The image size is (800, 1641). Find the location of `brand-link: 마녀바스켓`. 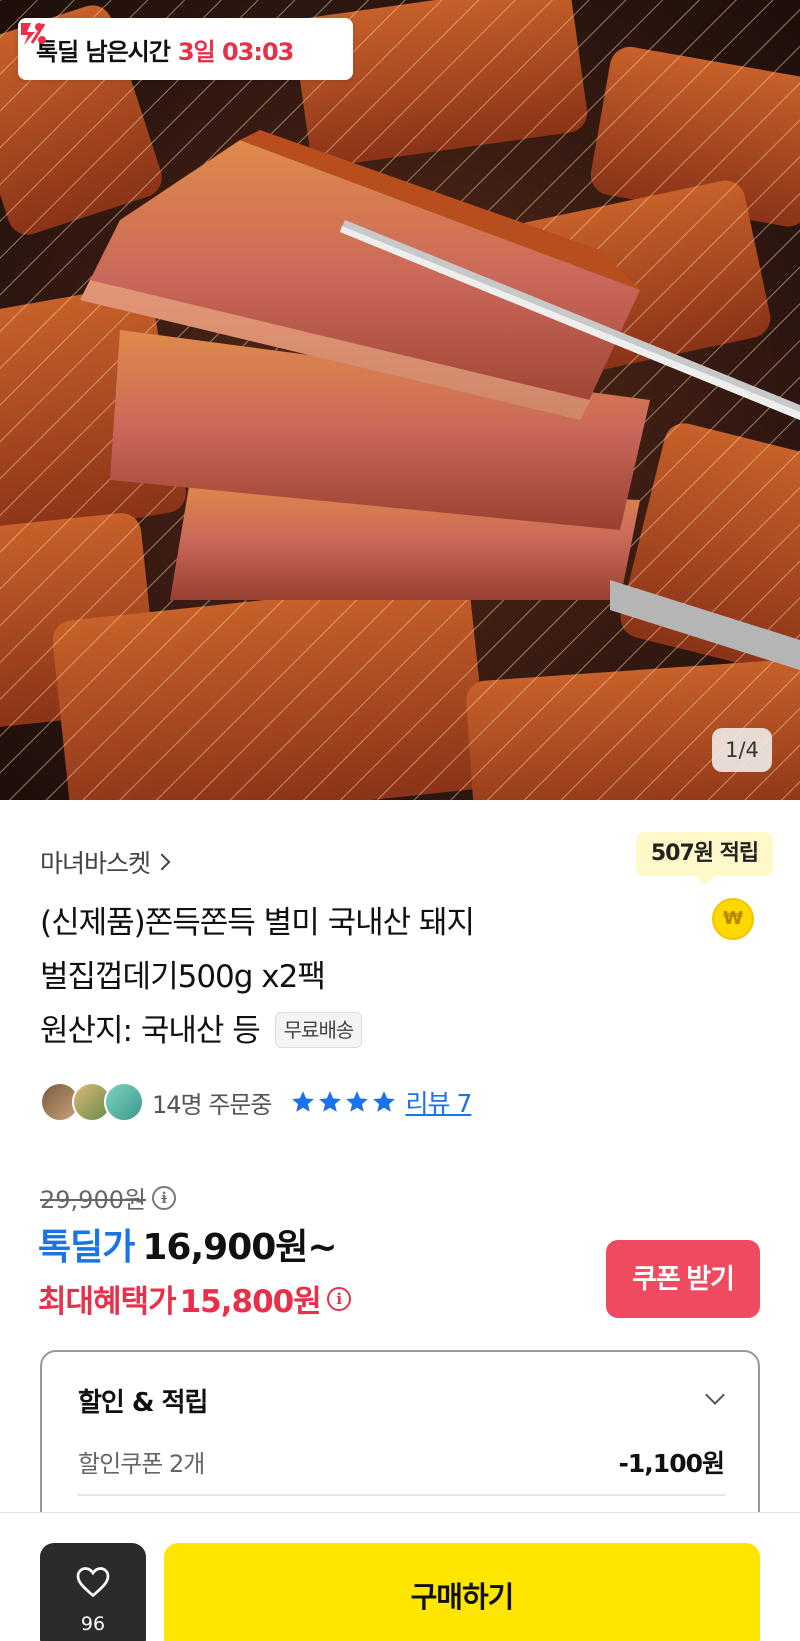

brand-link: 마녀바스켓 is located at coordinates (105, 862).